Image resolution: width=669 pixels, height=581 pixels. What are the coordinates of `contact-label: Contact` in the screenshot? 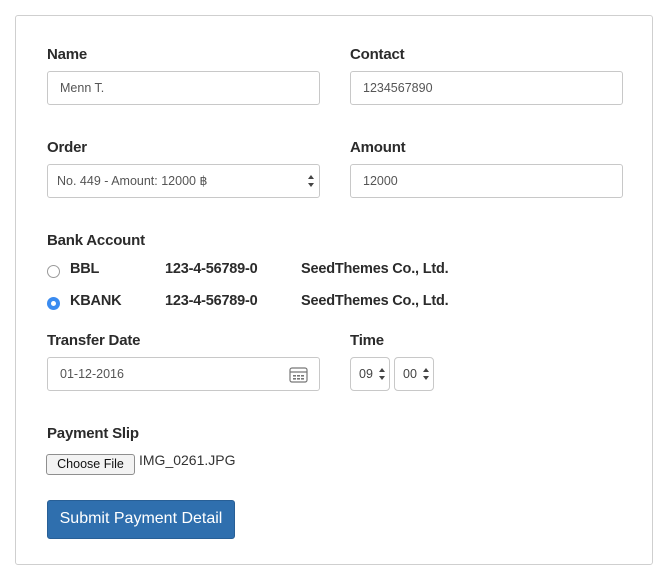 It's located at (377, 54).